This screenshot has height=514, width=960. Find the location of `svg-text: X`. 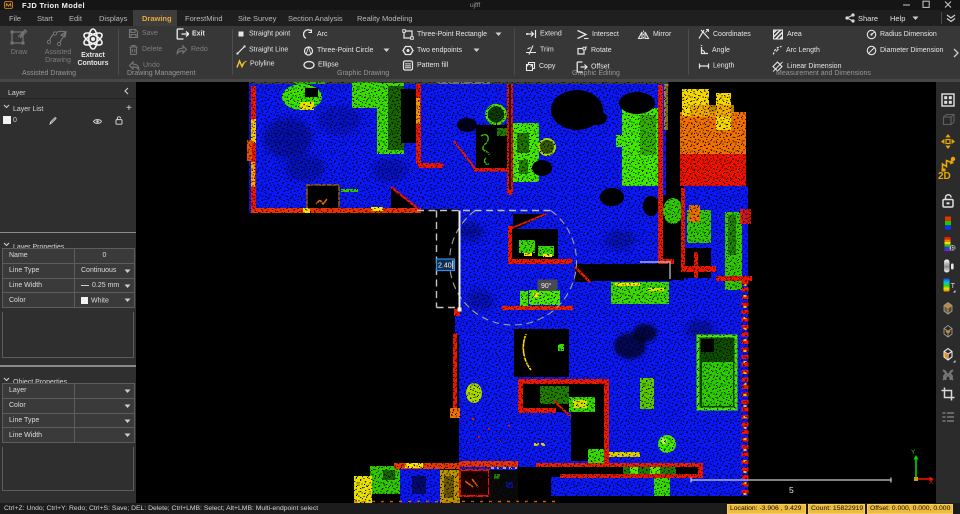

svg-text: X is located at coordinates (931, 482).